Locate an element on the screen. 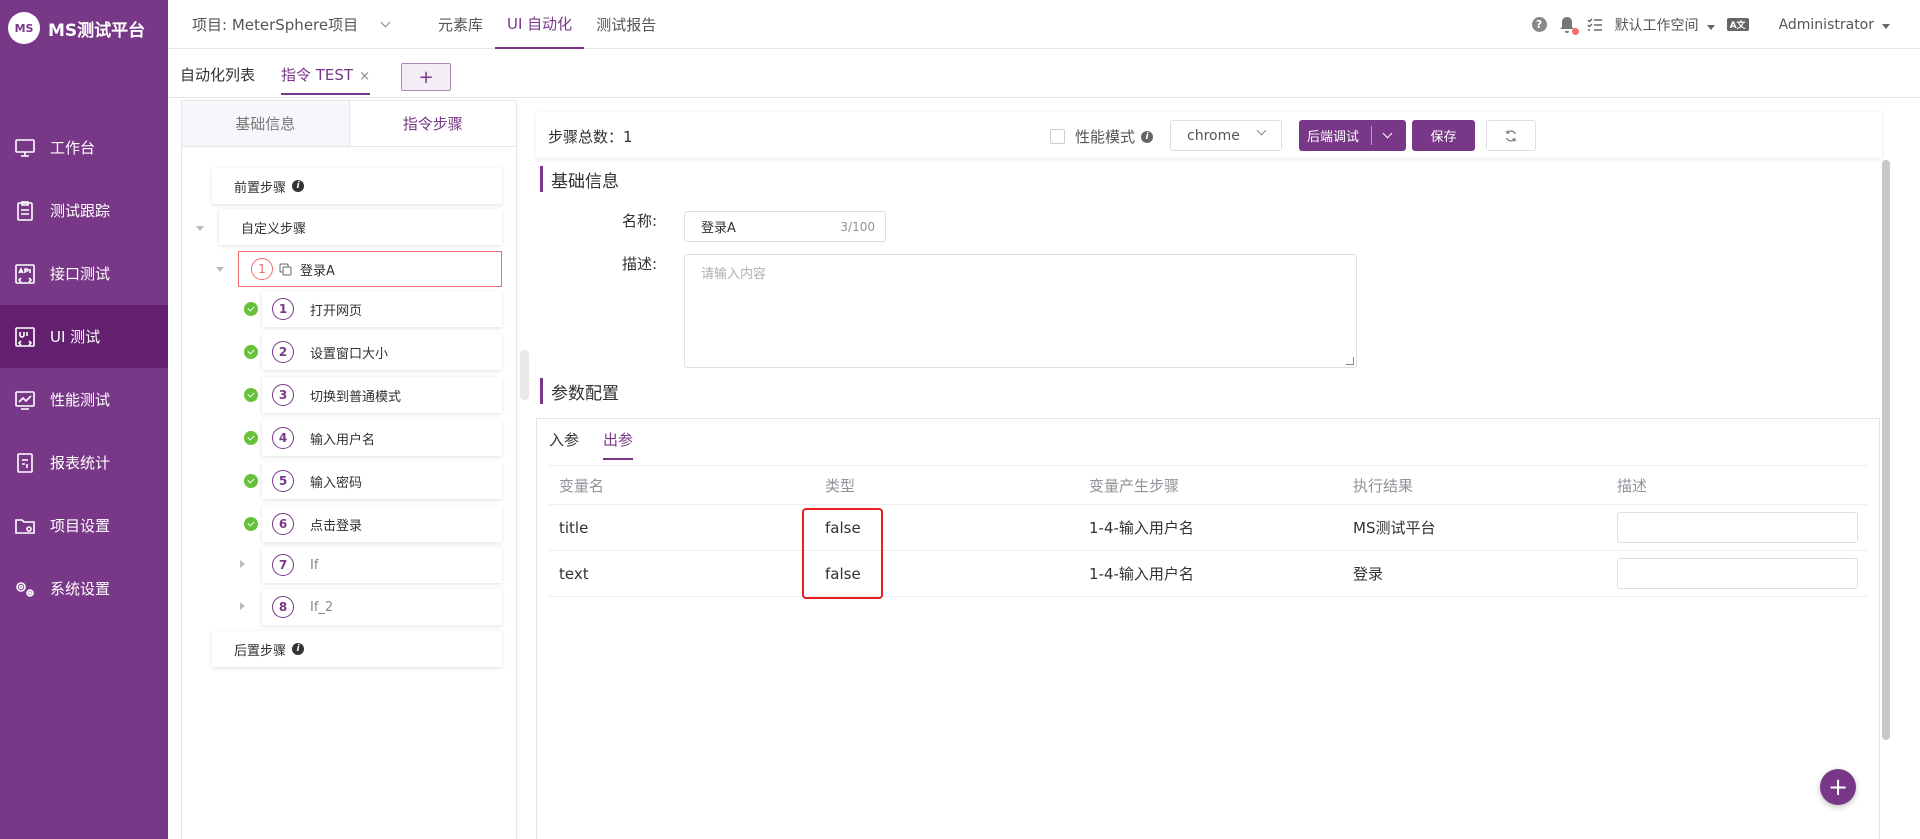  description-label: 描述: is located at coordinates (640, 264).